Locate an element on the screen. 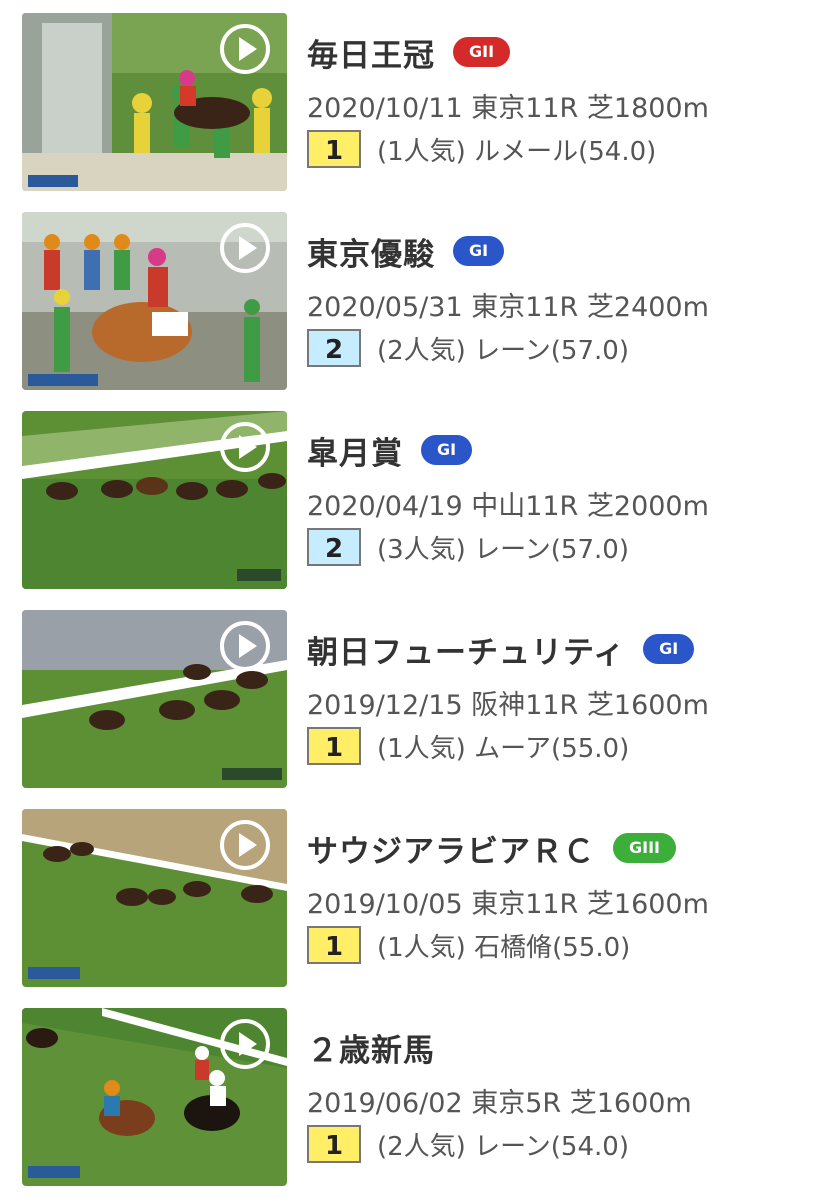  race-result: 2 (2人気) レーン(57.0) is located at coordinates (468, 350).